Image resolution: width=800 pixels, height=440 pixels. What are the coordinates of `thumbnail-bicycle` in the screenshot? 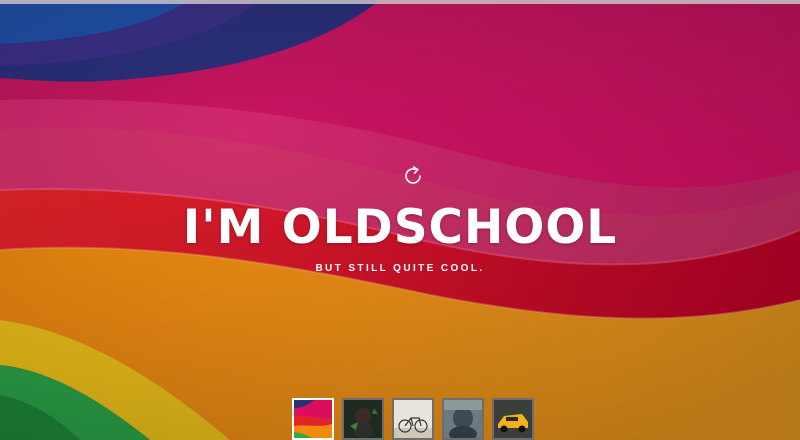 It's located at (413, 419).